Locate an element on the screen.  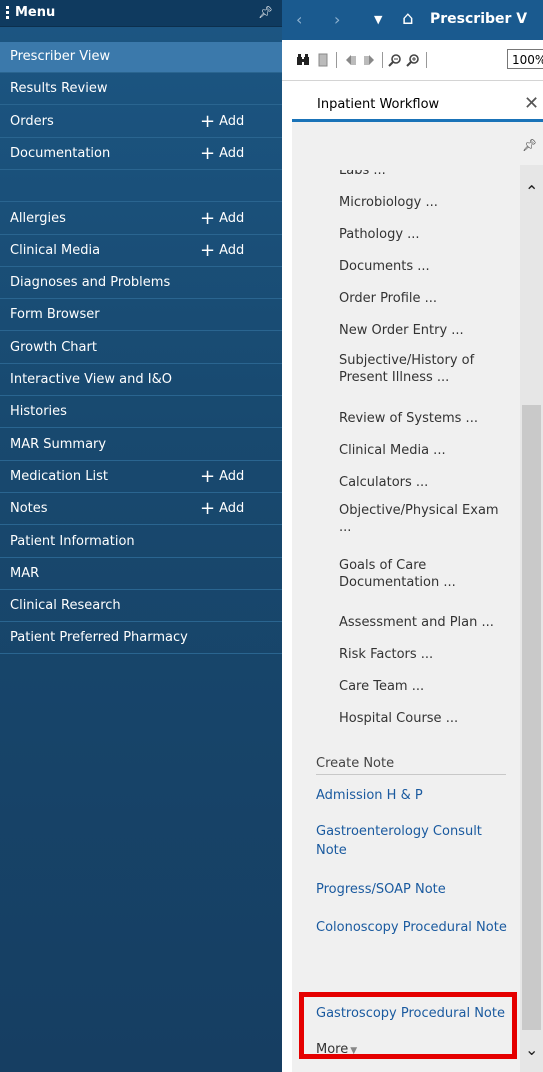
menu-item-label: Results Review is located at coordinates (59, 88).